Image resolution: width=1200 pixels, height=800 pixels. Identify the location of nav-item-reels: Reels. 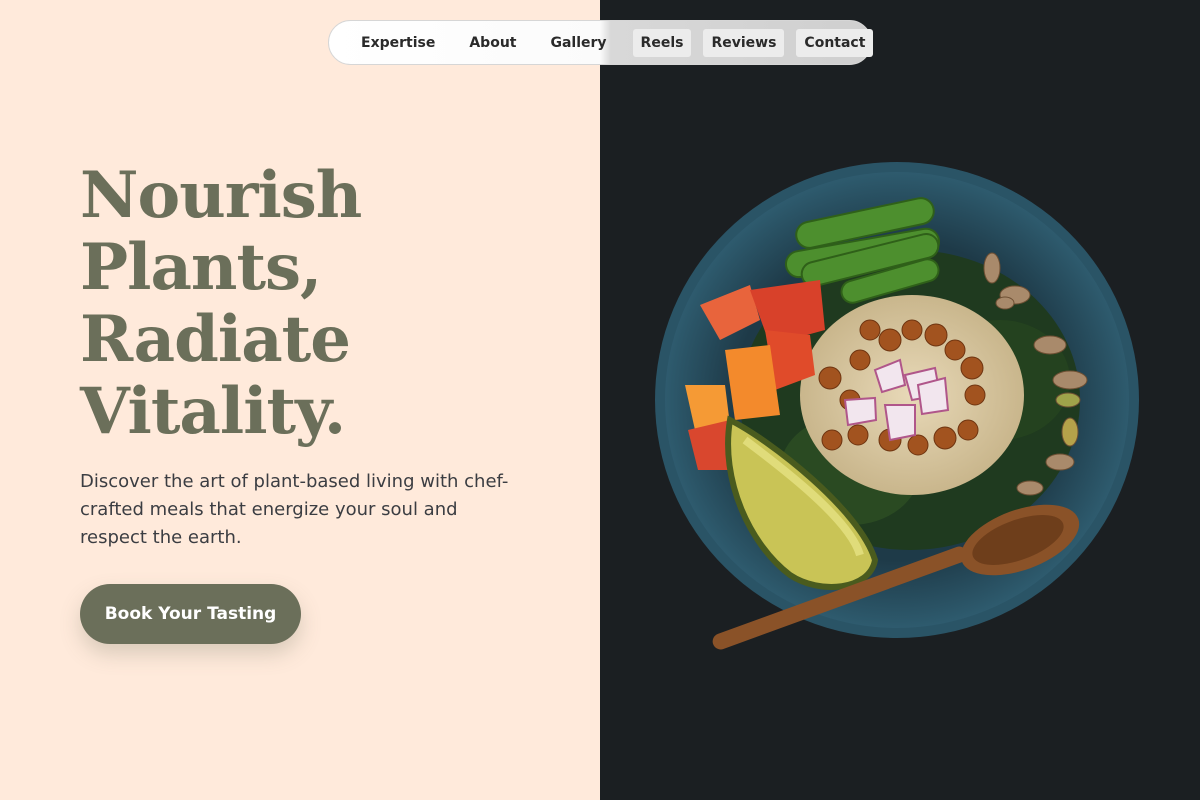
(662, 42).